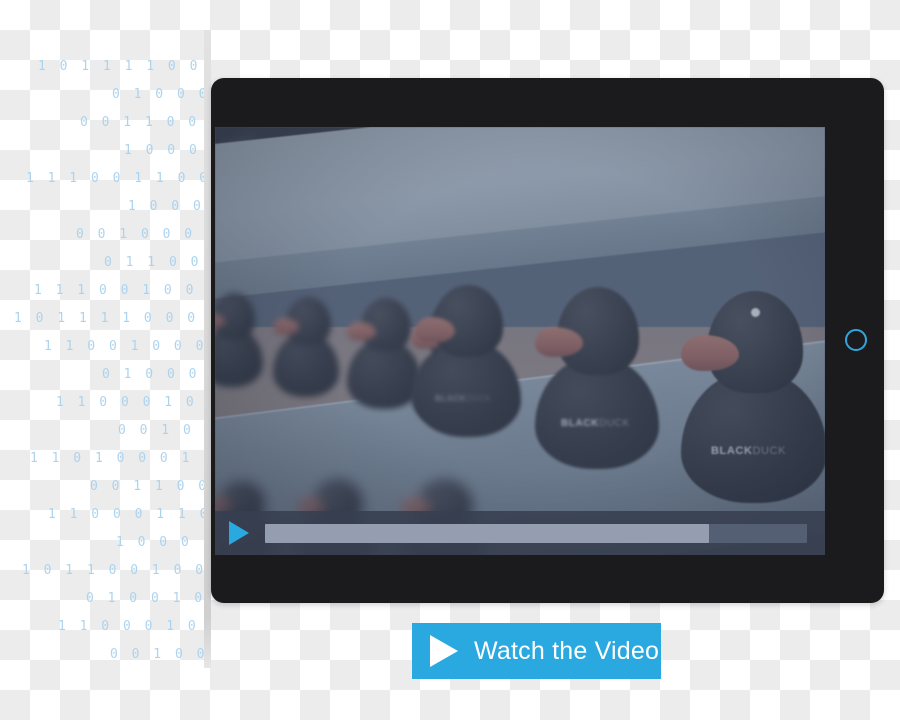 The height and width of the screenshot is (720, 900). I want to click on binary-row: 1 0 1 1 0 0 1 0 0 0 1 0 0 1 0, so click(116, 570).